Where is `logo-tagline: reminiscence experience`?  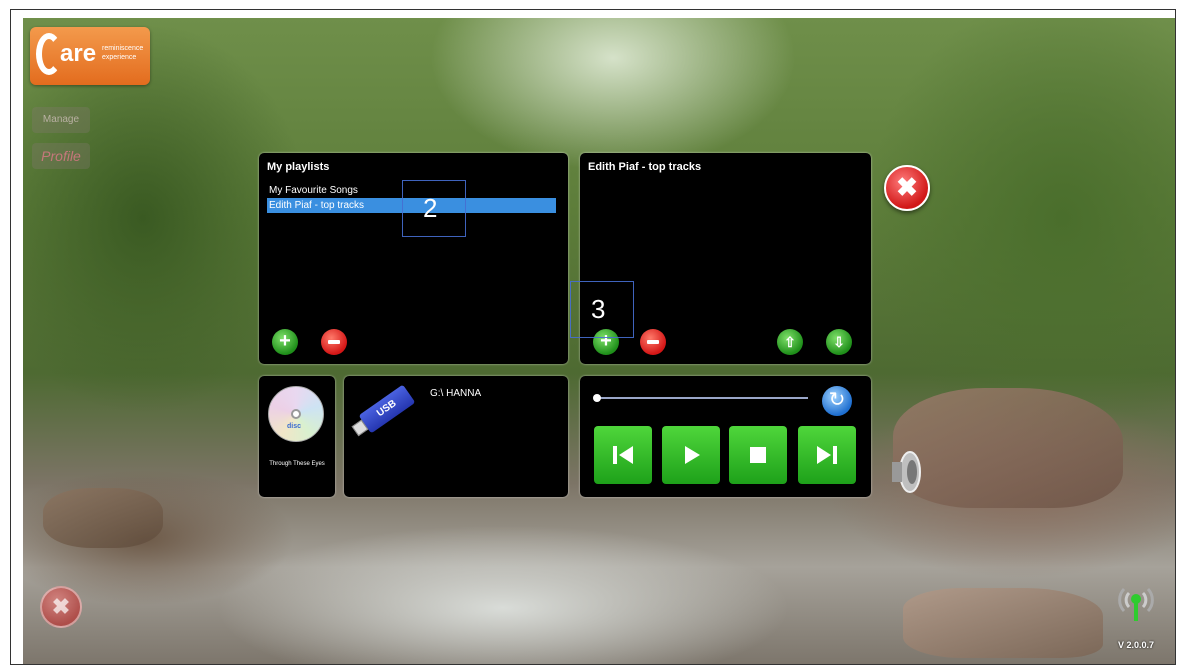
logo-tagline: reminiscence experience is located at coordinates (122, 53).